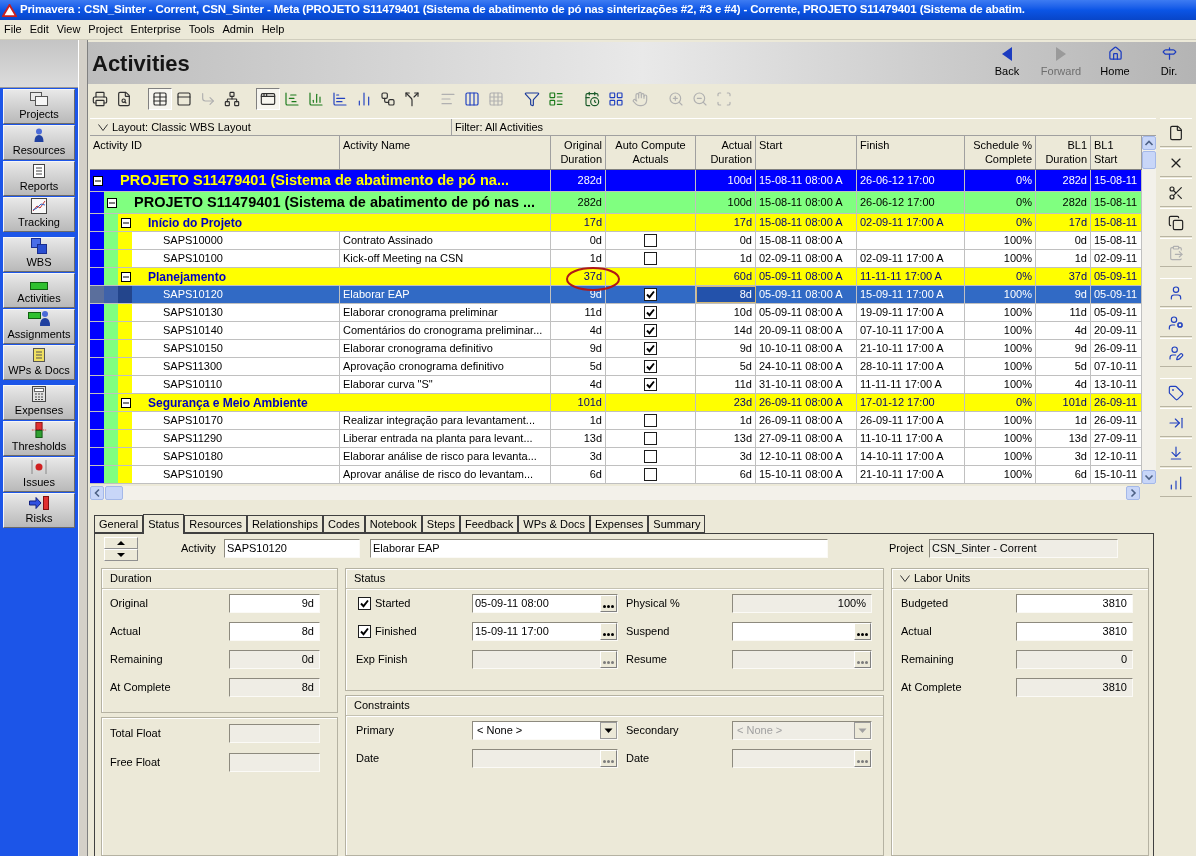 The image size is (1196, 856). Describe the element at coordinates (39, 106) in the screenshot. I see `module-button: Projects` at that location.